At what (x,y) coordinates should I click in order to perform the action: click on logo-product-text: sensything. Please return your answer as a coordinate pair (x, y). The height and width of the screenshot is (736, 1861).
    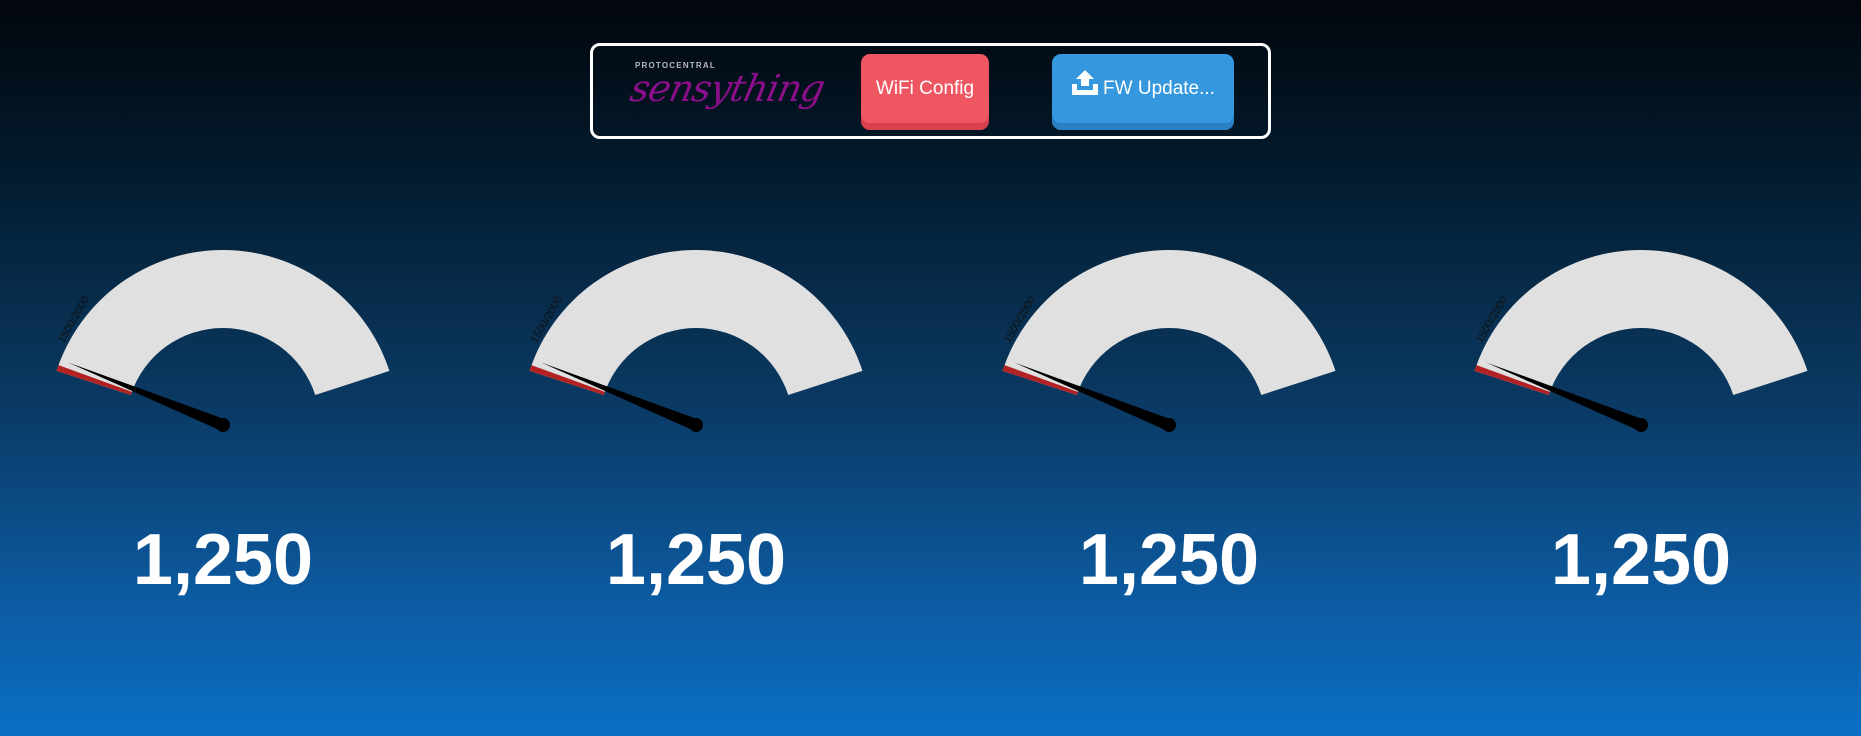
    Looking at the image, I should click on (727, 88).